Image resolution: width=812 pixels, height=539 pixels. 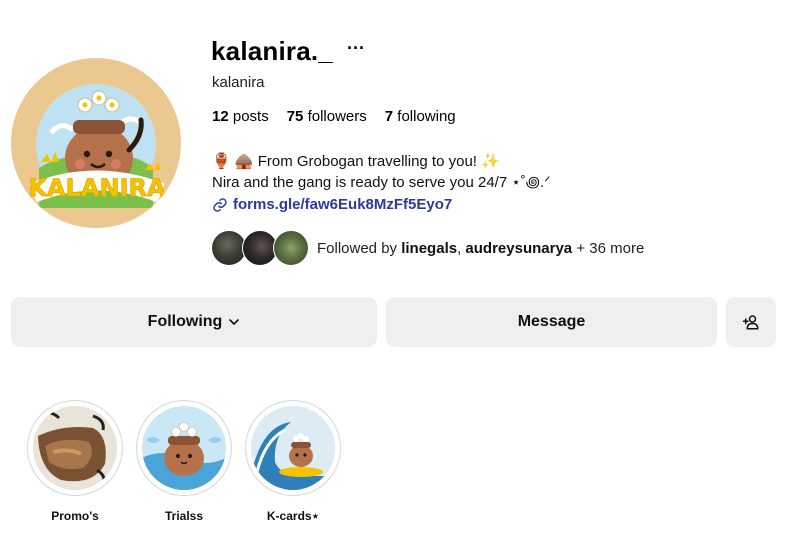 What do you see at coordinates (518, 248) in the screenshot?
I see `mutual-user-2: audreysunarya` at bounding box center [518, 248].